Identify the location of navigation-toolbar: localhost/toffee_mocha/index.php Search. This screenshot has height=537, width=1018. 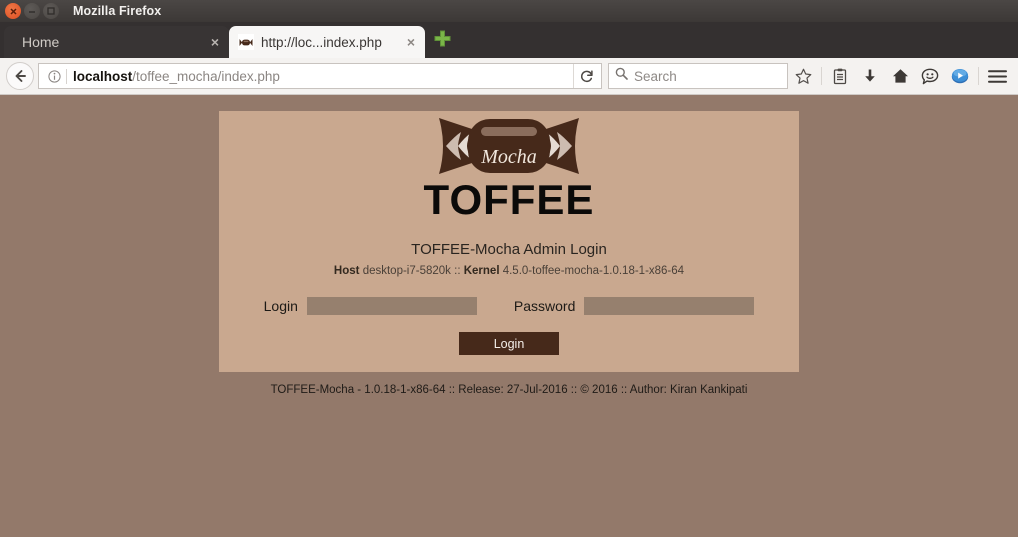
(509, 76).